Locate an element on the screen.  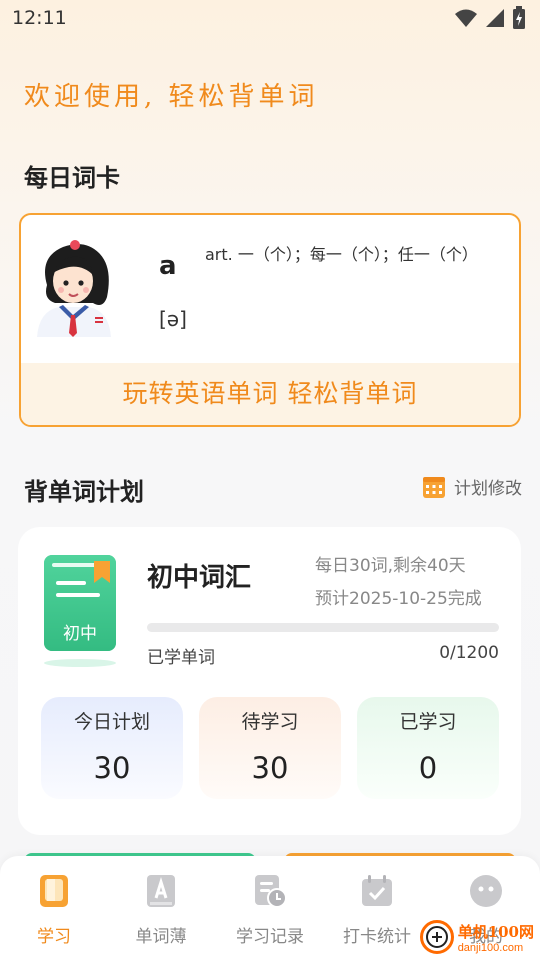
status-icons is located at coordinates (490, 20).